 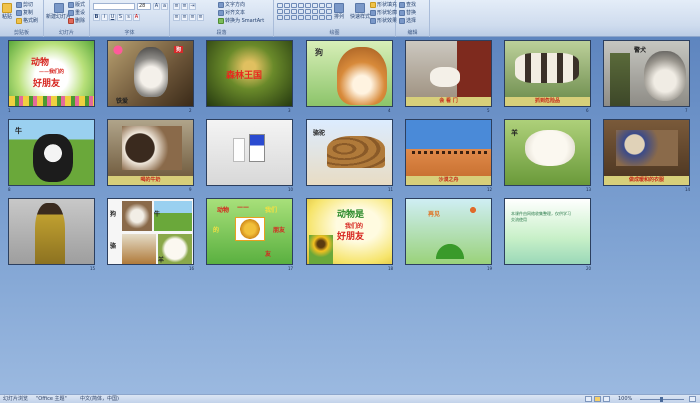 What do you see at coordinates (402, 5) in the screenshot?
I see `find-icon` at bounding box center [402, 5].